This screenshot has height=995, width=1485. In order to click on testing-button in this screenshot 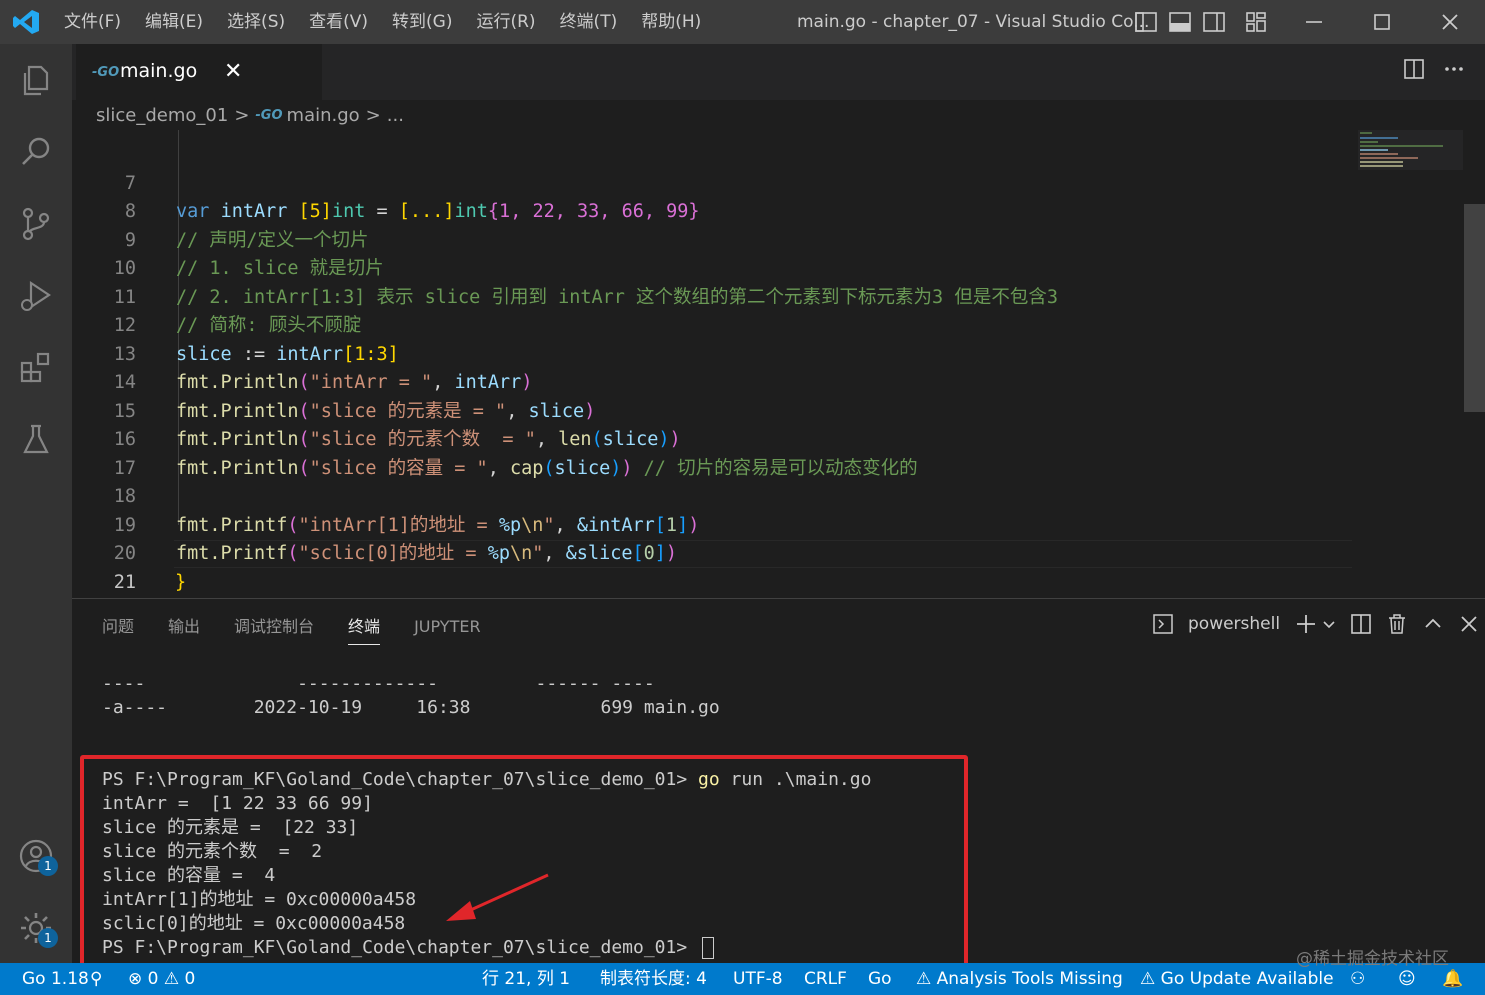, I will do `click(36, 440)`.